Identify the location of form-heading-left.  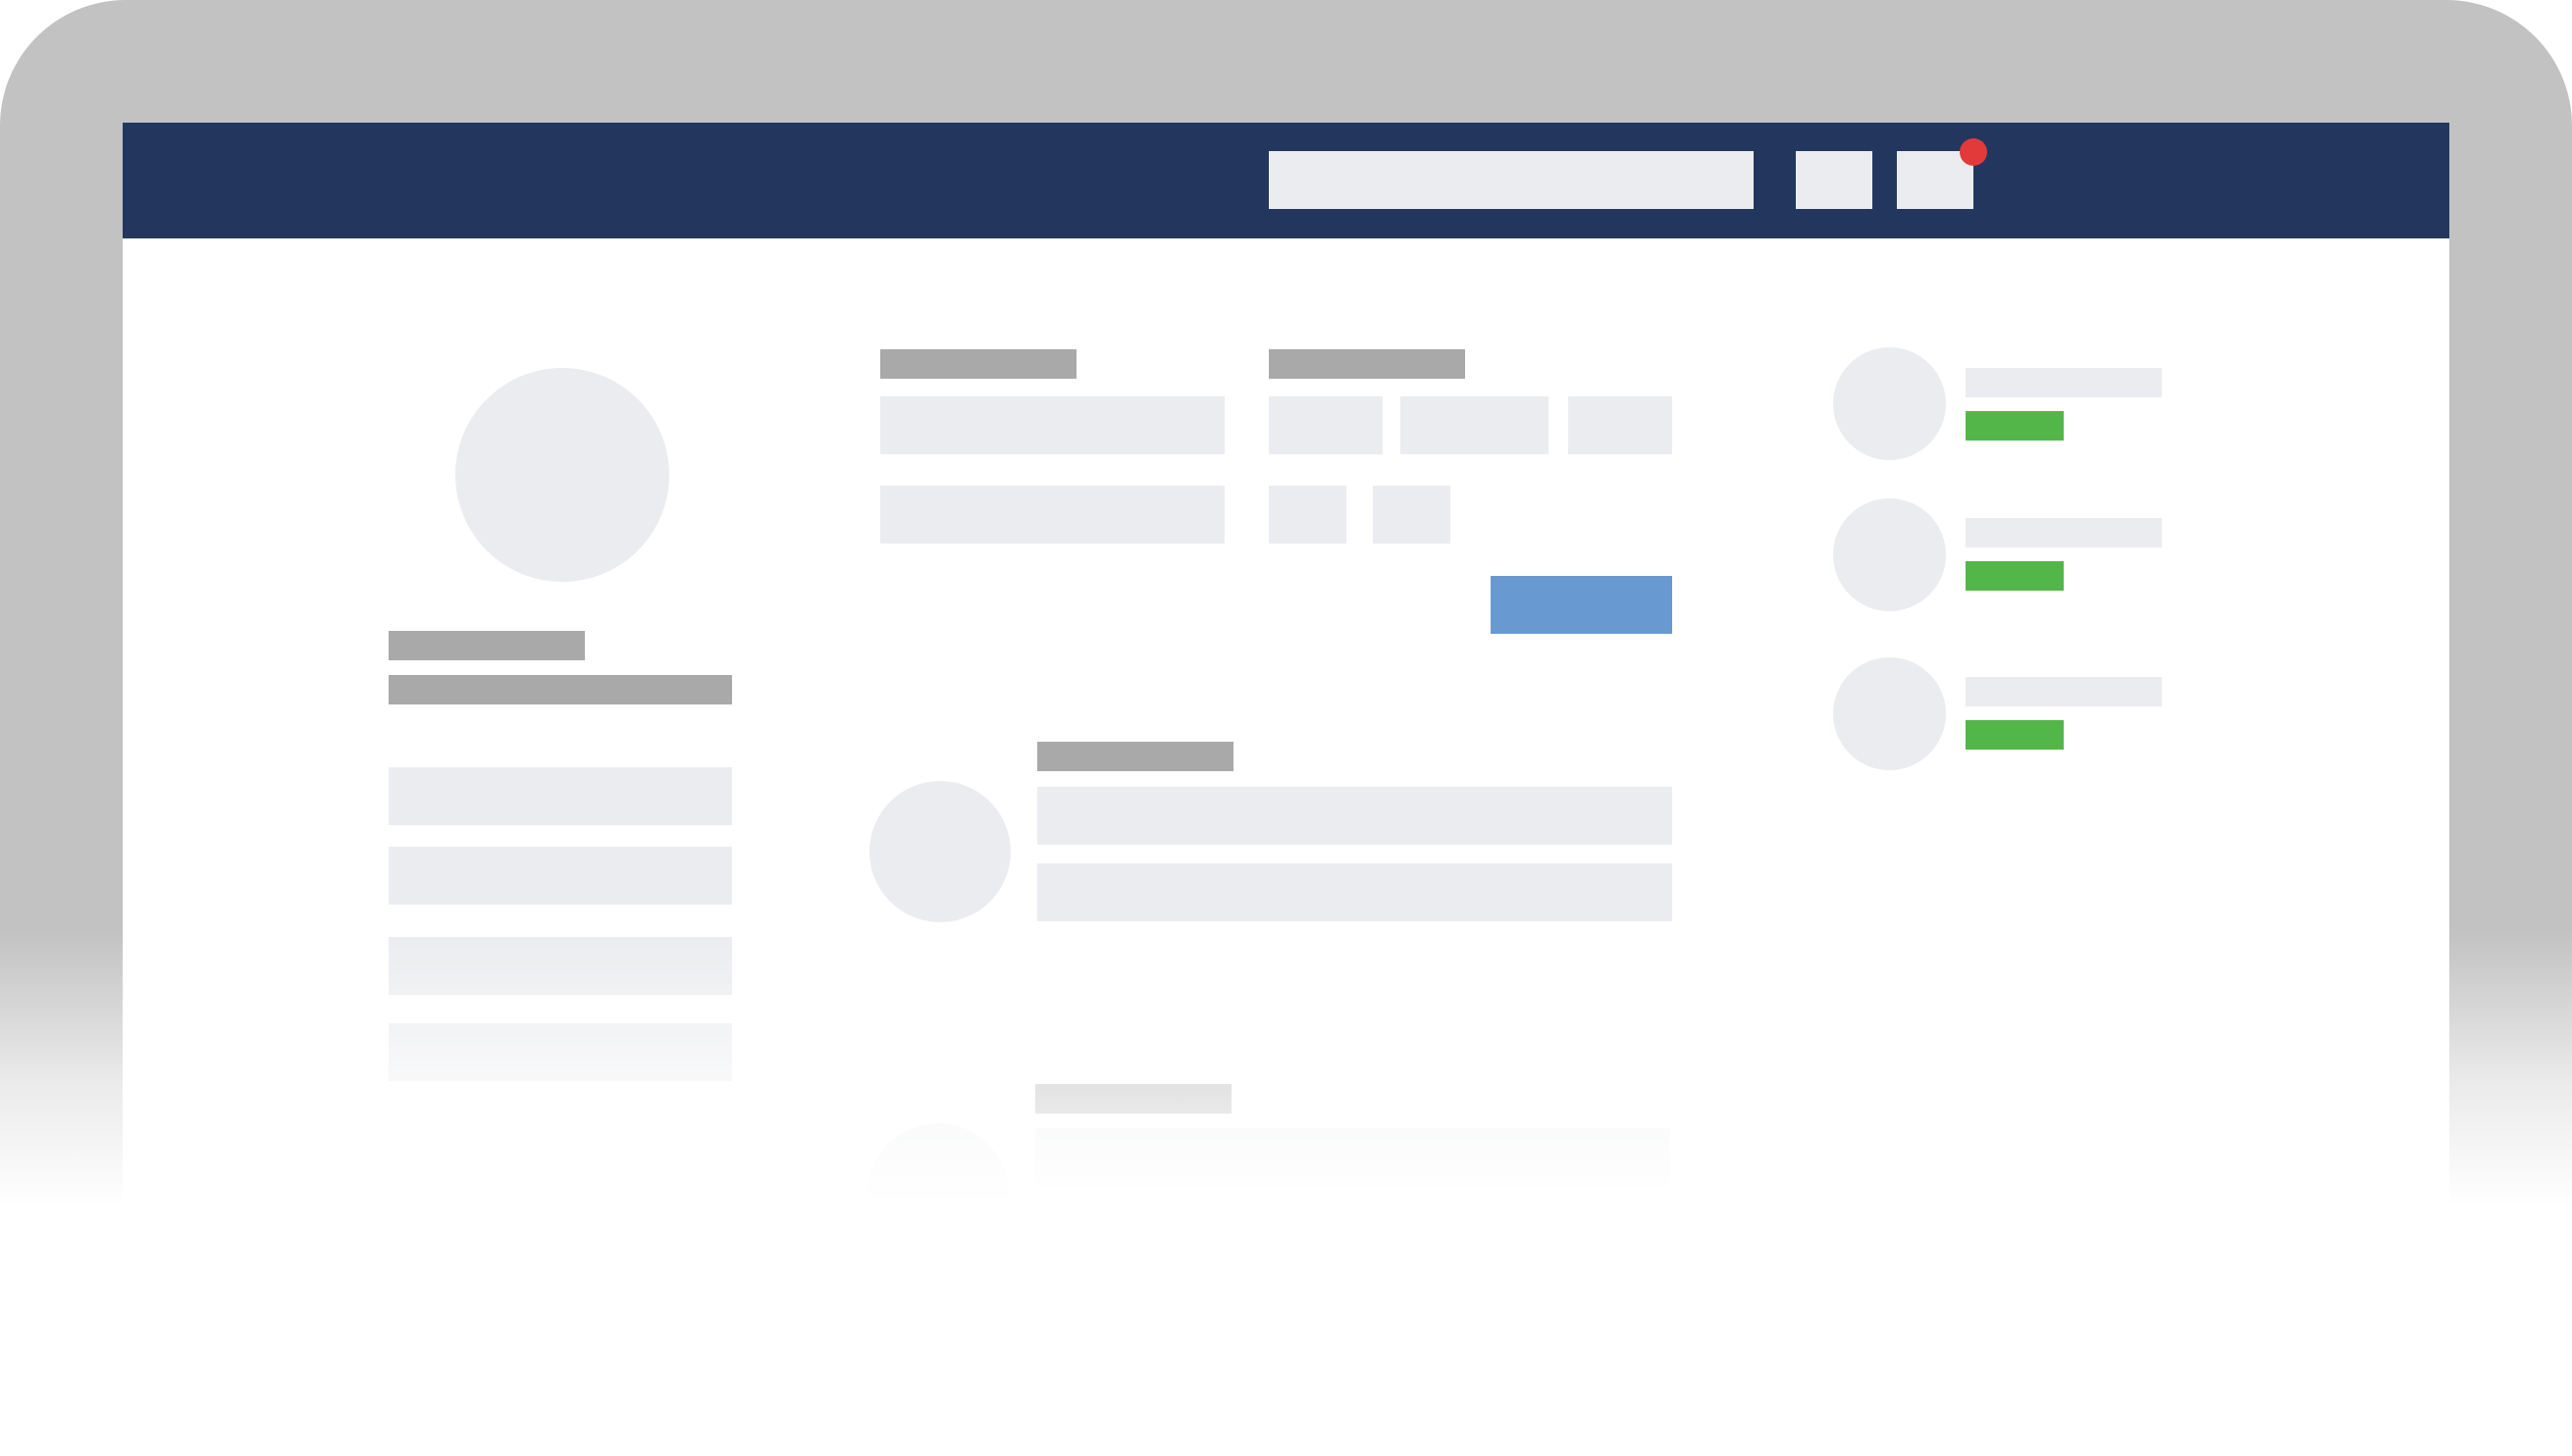
(978, 364).